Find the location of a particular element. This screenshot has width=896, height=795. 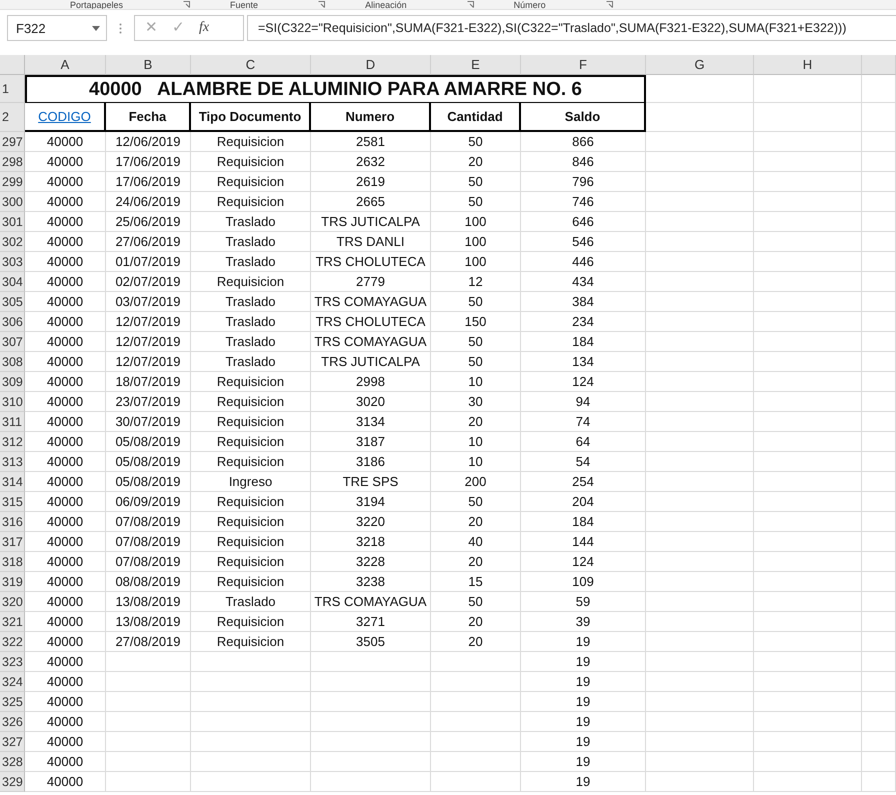

row-header: 308 is located at coordinates (12, 362).